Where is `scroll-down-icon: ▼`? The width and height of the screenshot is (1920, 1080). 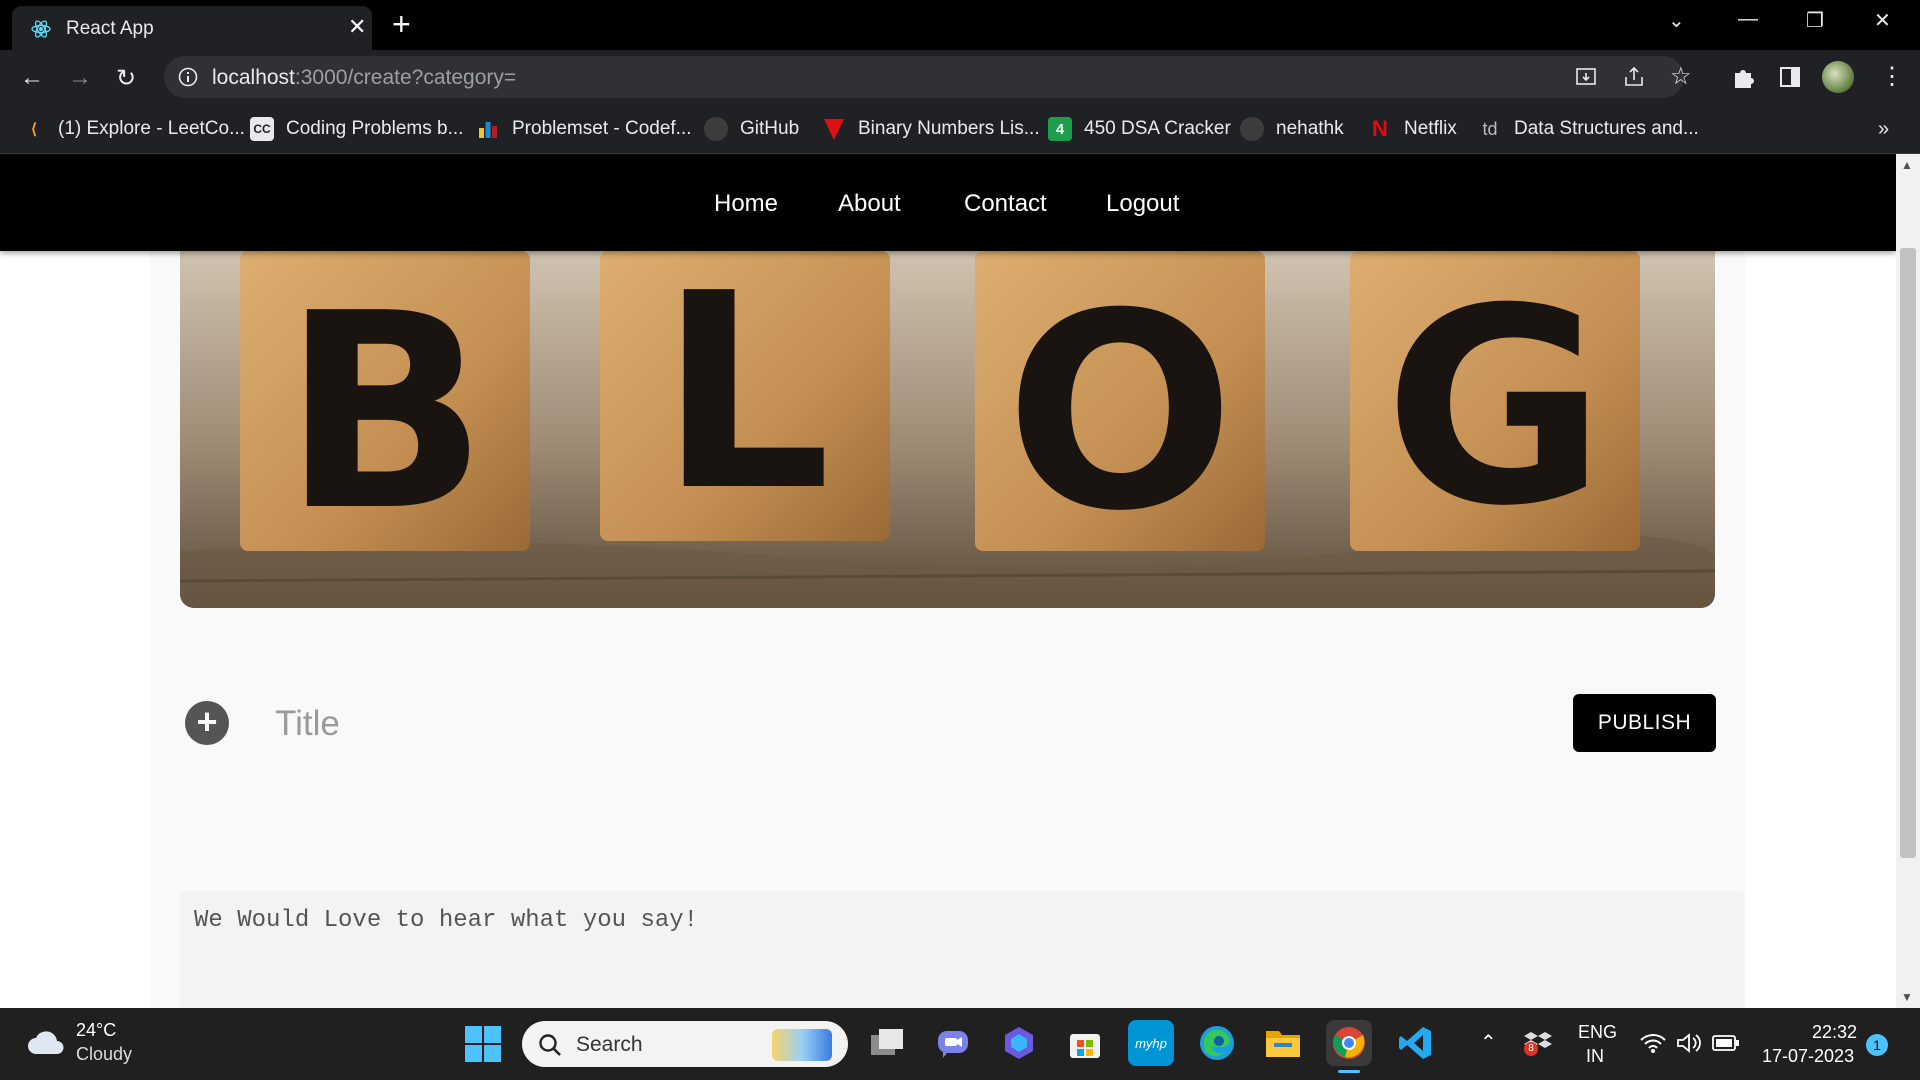
scroll-down-icon: ▼ is located at coordinates (1907, 997).